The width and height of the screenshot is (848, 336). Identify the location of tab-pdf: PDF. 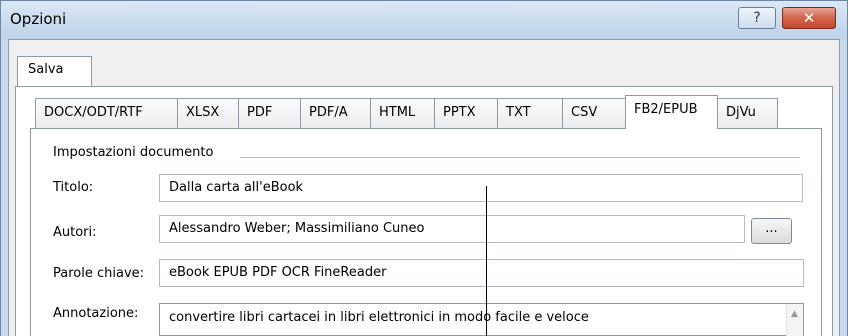
(269, 113).